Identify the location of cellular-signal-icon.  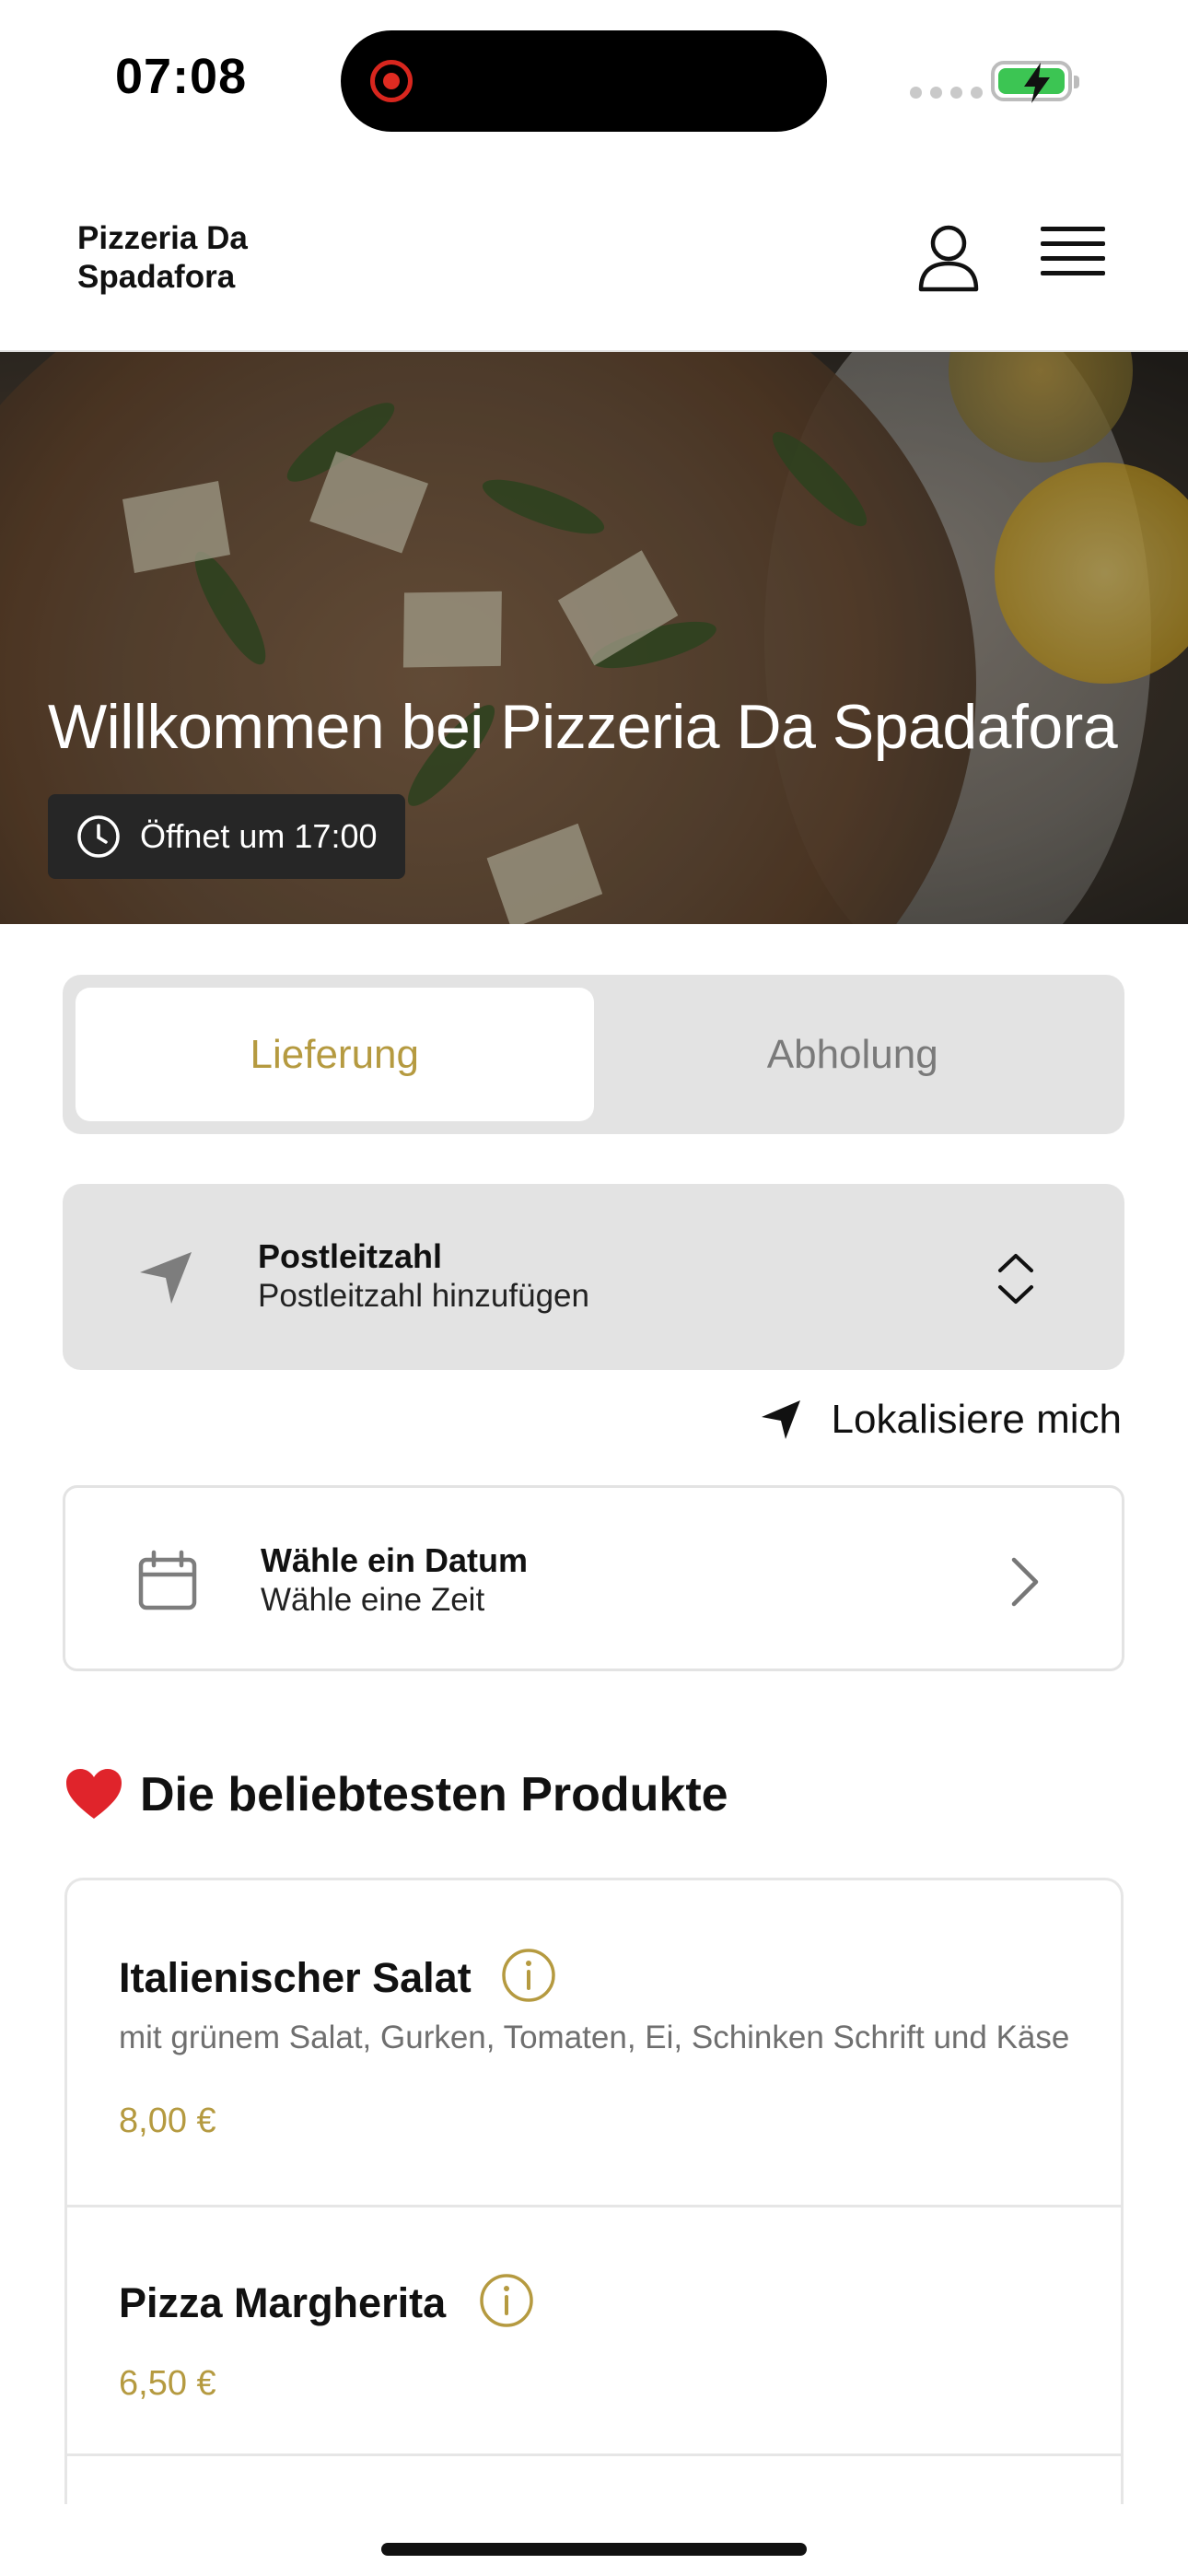
(946, 93).